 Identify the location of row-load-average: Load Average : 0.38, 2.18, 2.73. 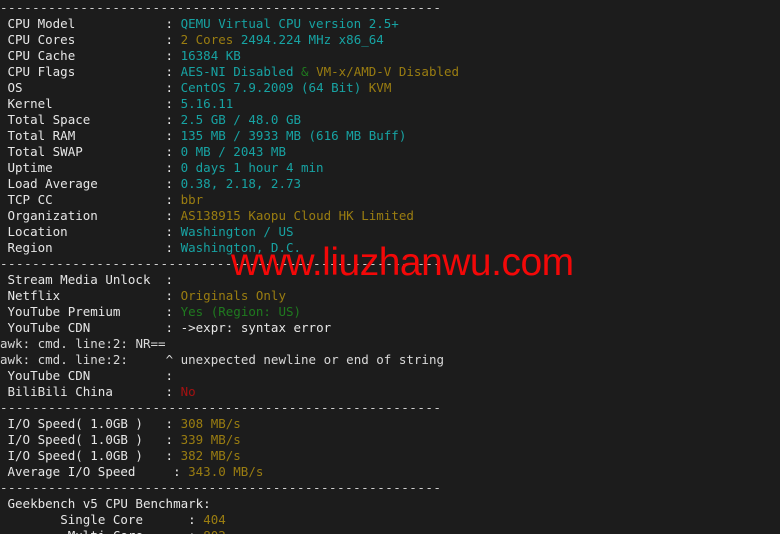
(390, 184).